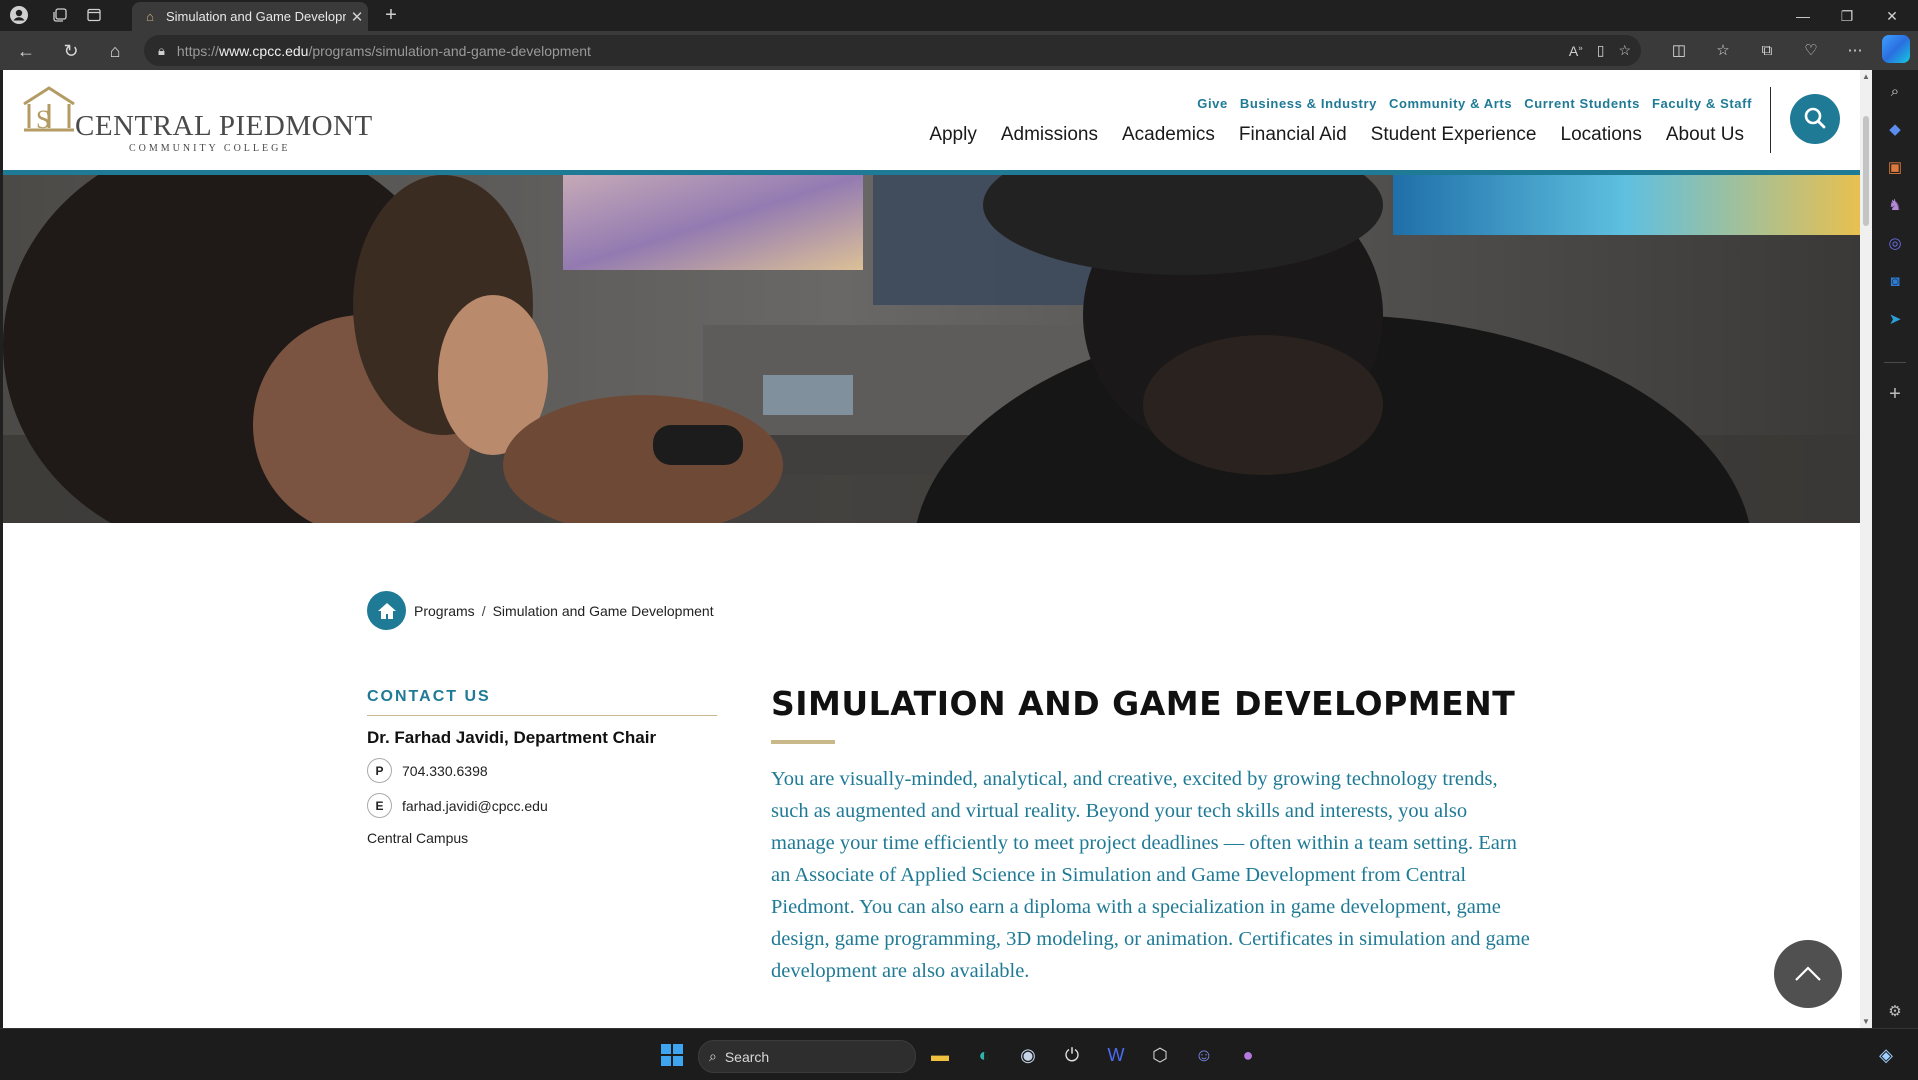  What do you see at coordinates (60, 15) in the screenshot?
I see `workspaces-icon` at bounding box center [60, 15].